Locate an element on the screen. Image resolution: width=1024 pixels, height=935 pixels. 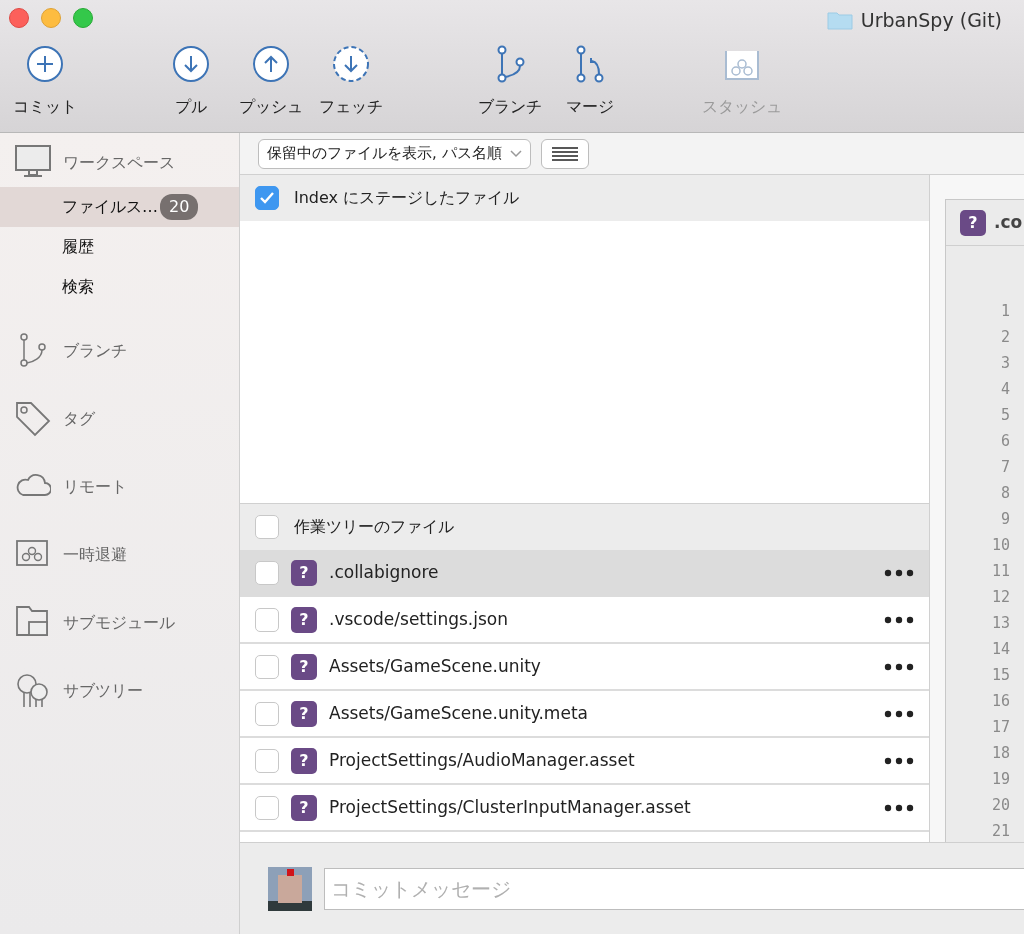
line-number: 4 is located at coordinates (1005, 389).